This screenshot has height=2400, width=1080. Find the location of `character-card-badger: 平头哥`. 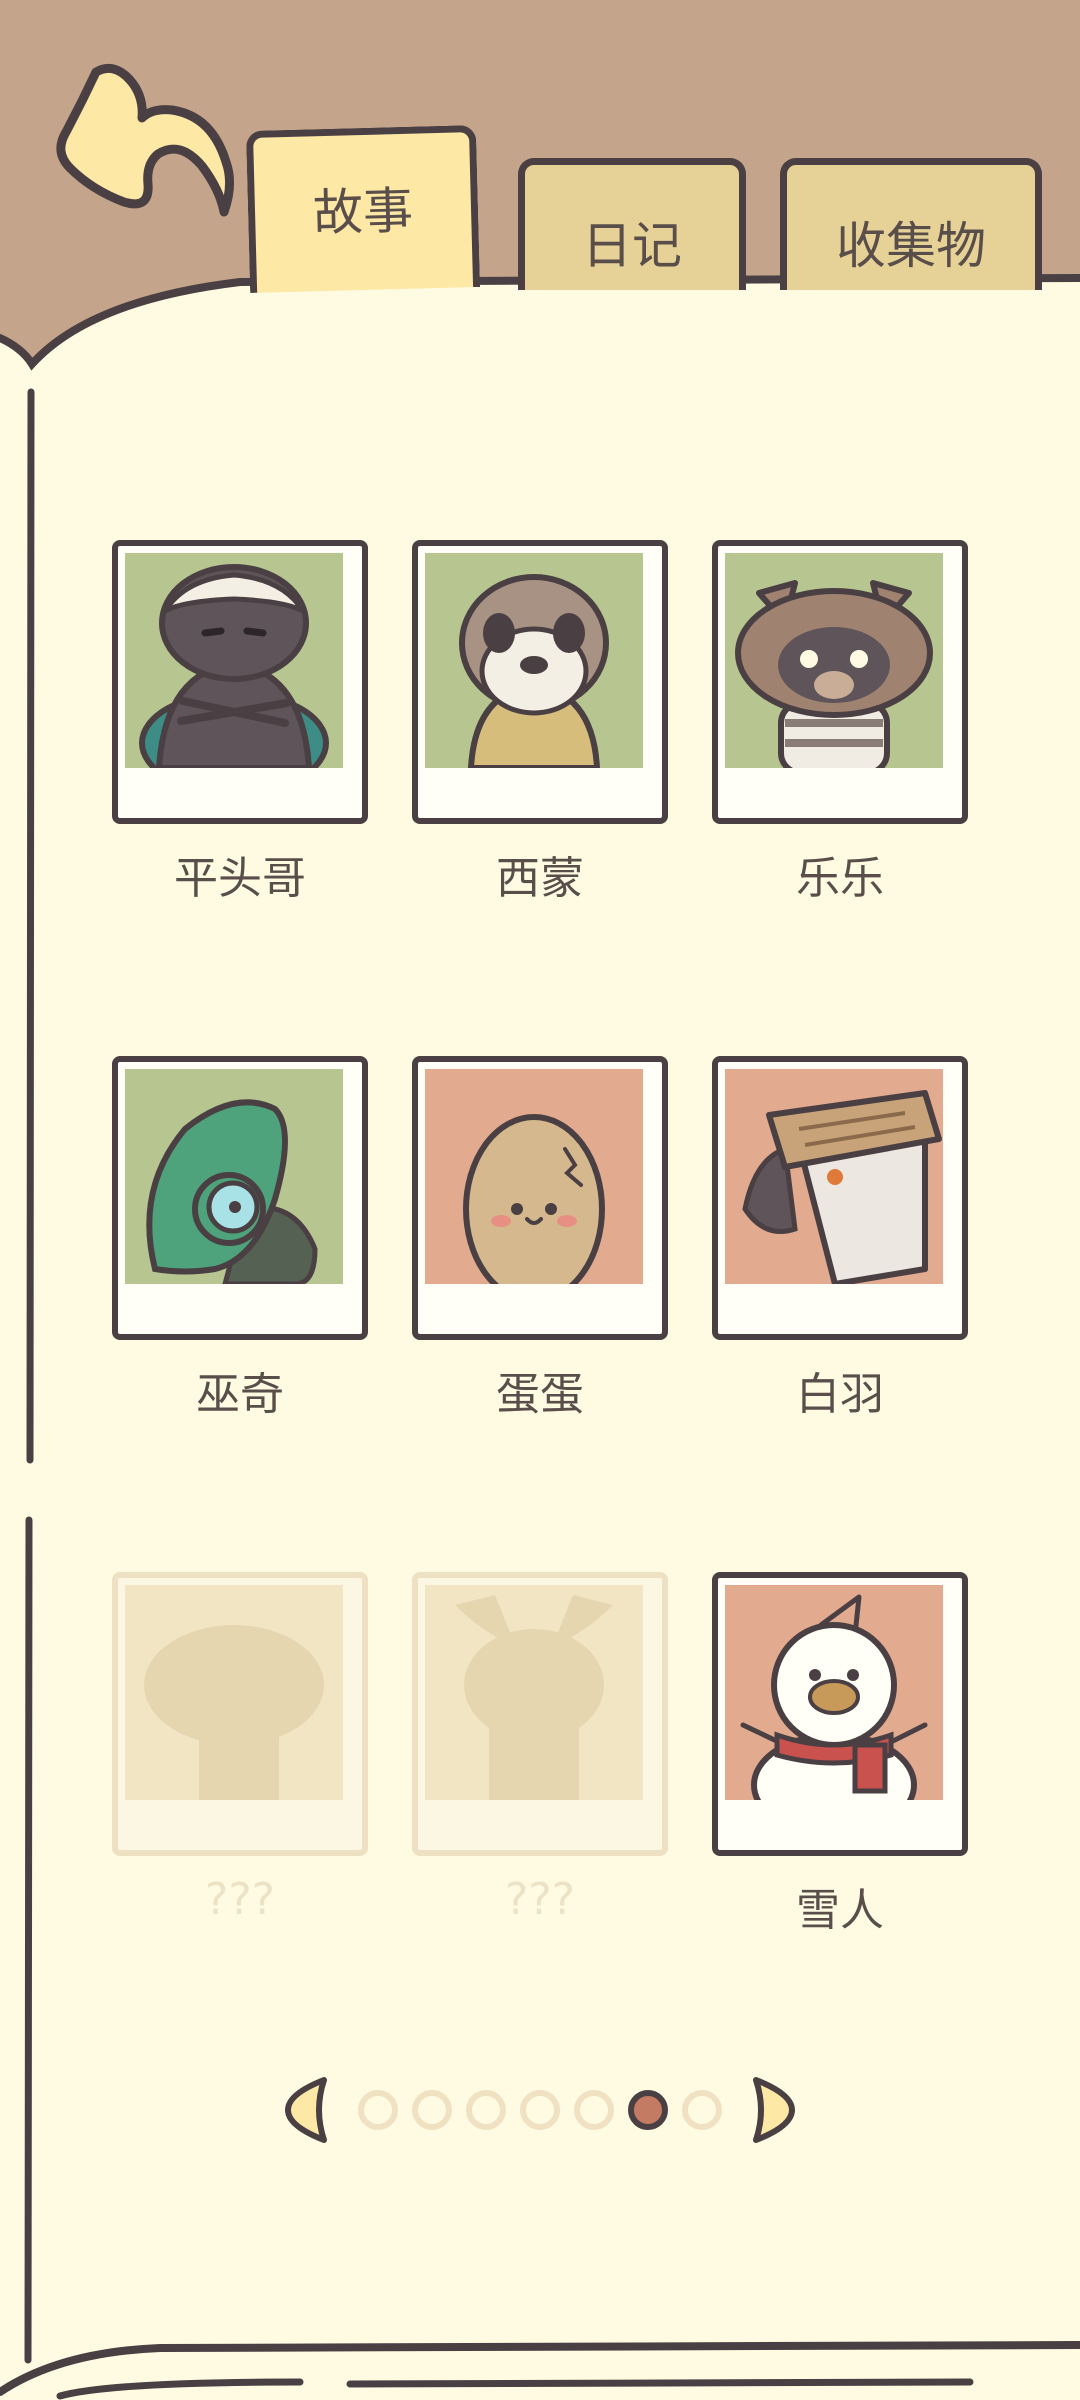

character-card-badger: 平头哥 is located at coordinates (240, 722).